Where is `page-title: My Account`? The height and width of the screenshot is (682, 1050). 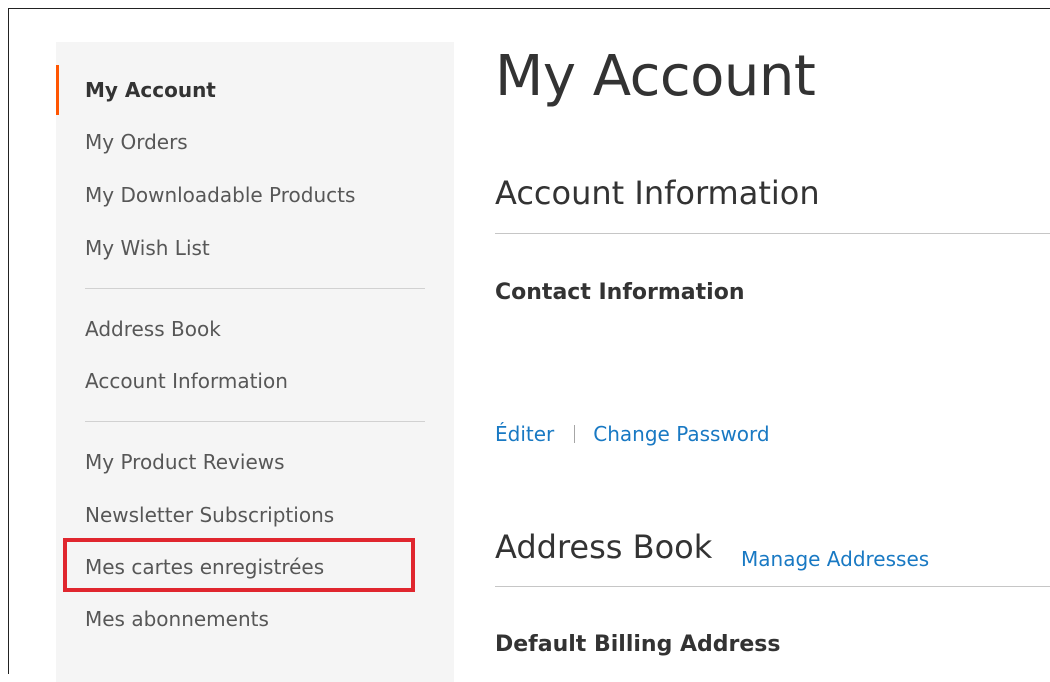
page-title: My Account is located at coordinates (655, 76).